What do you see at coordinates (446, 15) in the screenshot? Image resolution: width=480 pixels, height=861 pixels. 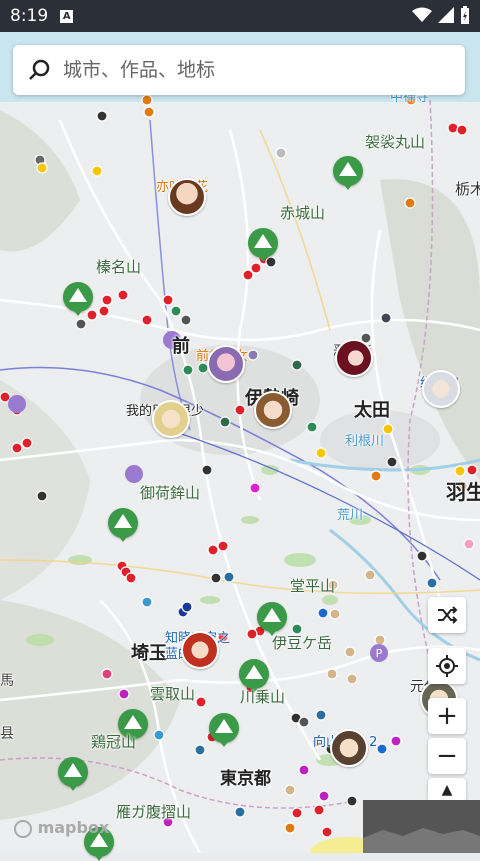 I see `signal-icon` at bounding box center [446, 15].